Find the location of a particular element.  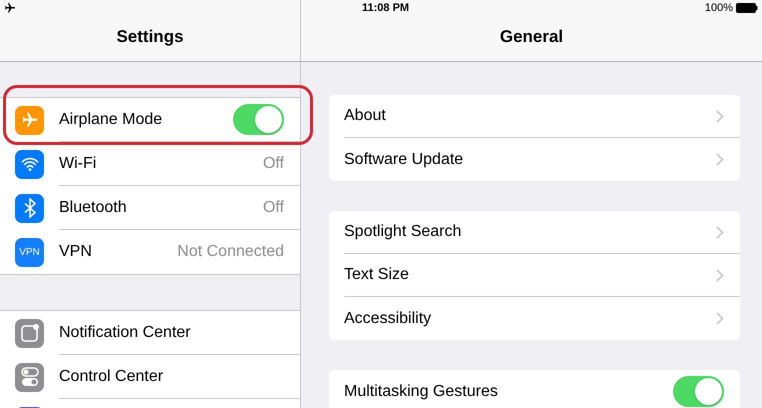

settings-row: Text Size is located at coordinates (542, 275).